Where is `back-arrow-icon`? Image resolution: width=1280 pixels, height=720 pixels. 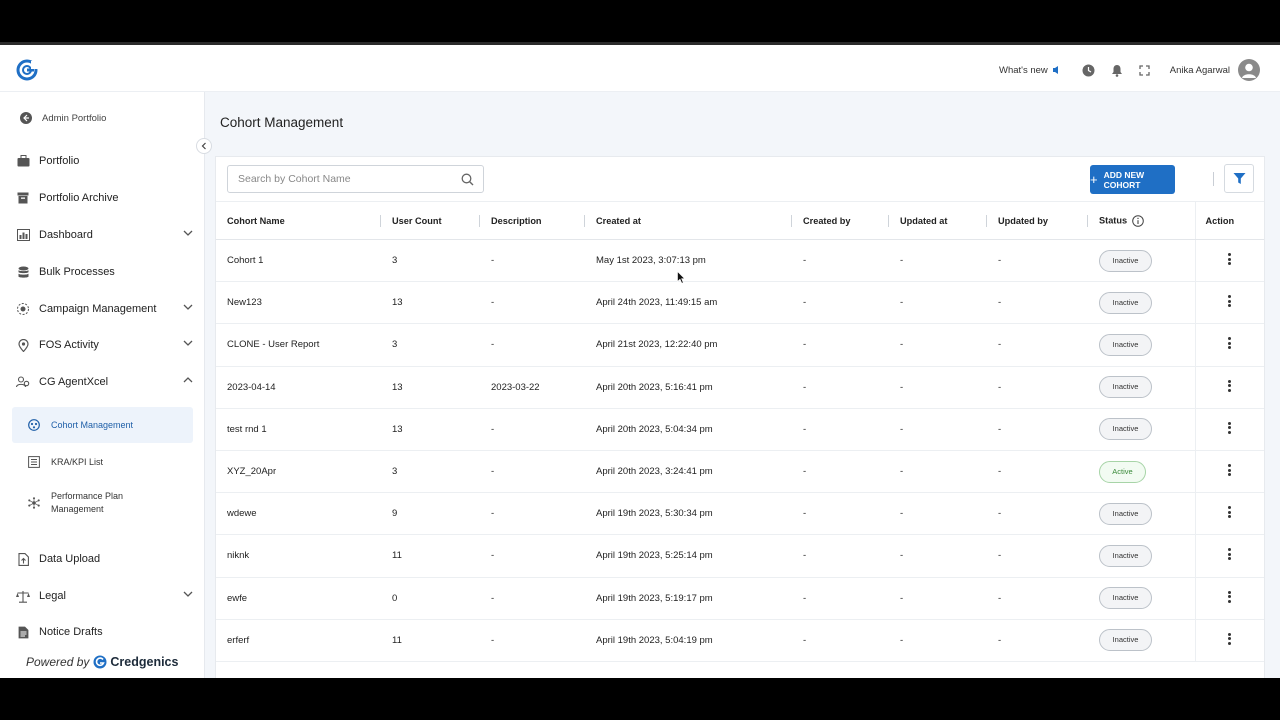
back-arrow-icon is located at coordinates (26, 118).